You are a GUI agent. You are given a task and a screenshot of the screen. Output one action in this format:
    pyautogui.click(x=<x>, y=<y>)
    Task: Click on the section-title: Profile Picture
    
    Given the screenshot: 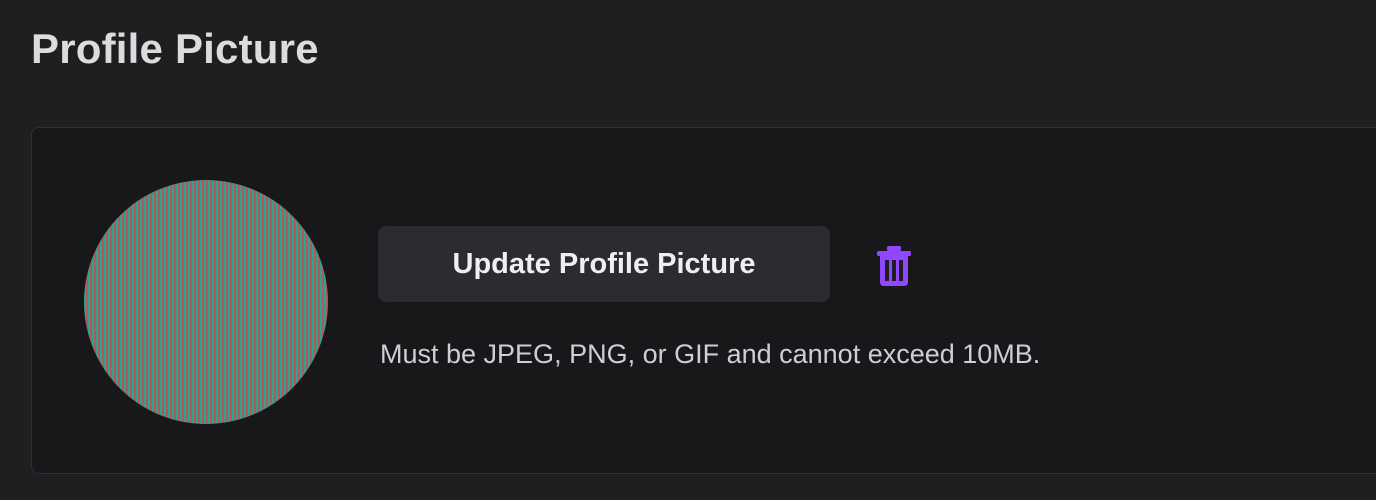 What is the action you would take?
    pyautogui.click(x=175, y=48)
    